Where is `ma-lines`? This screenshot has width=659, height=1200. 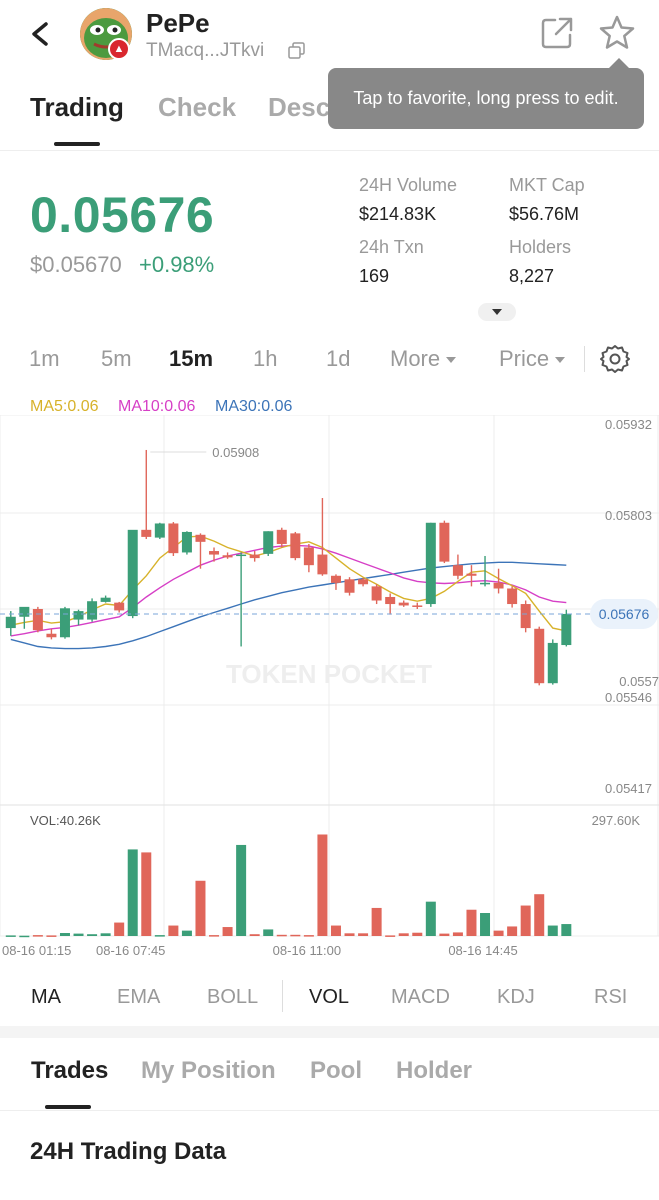 ma-lines is located at coordinates (288, 592).